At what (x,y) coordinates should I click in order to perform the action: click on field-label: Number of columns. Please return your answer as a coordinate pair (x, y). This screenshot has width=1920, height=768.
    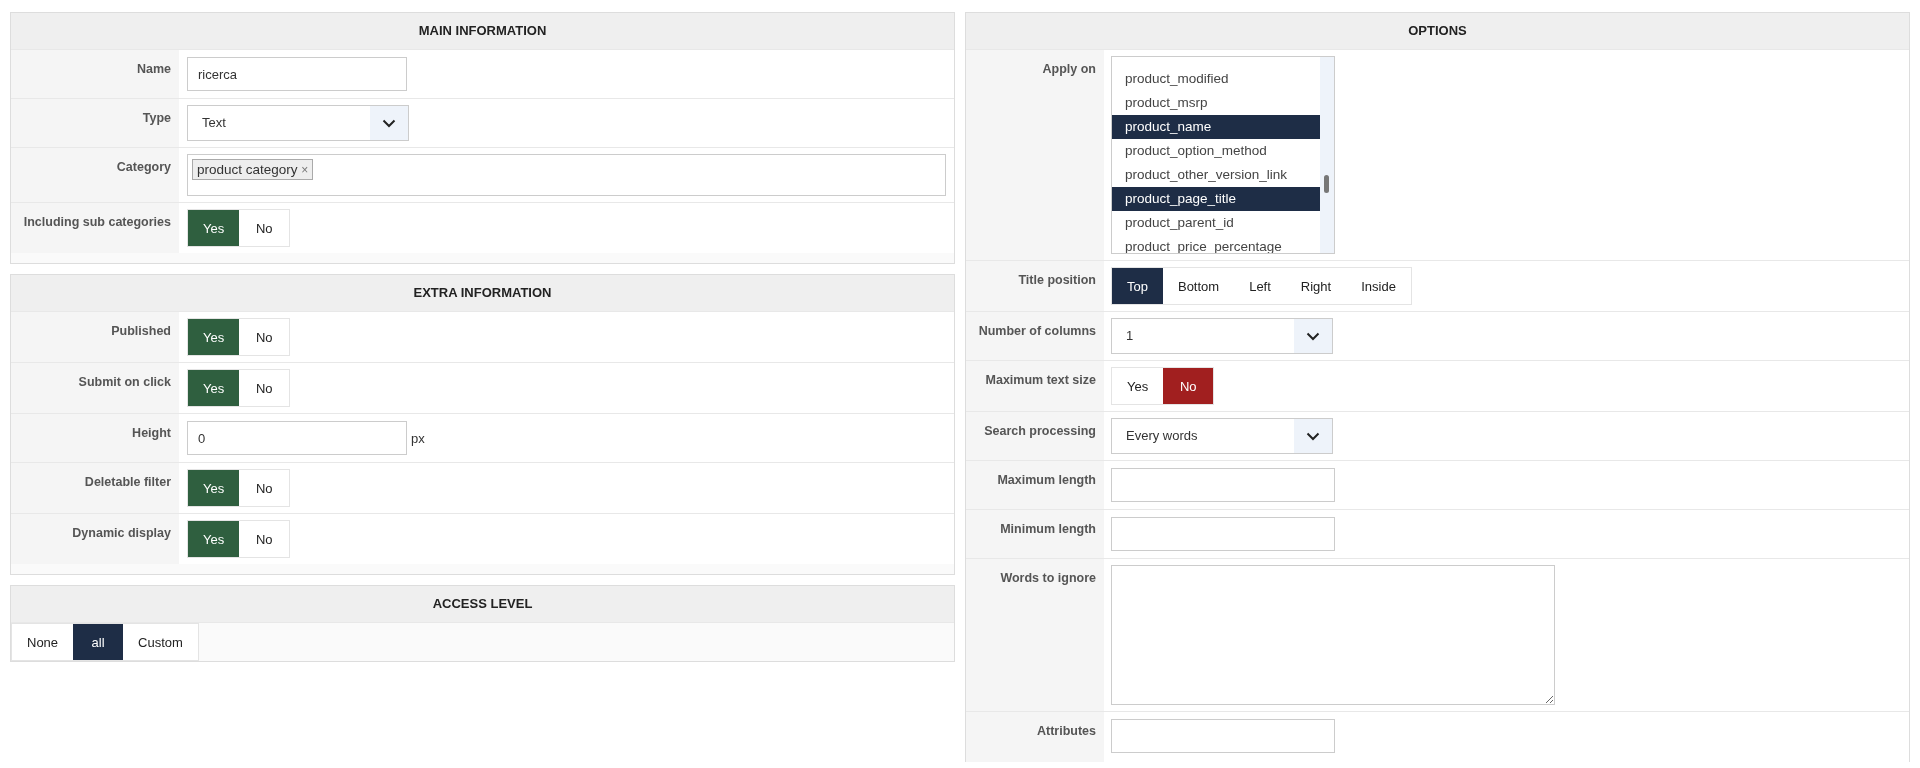
    Looking at the image, I should click on (1035, 336).